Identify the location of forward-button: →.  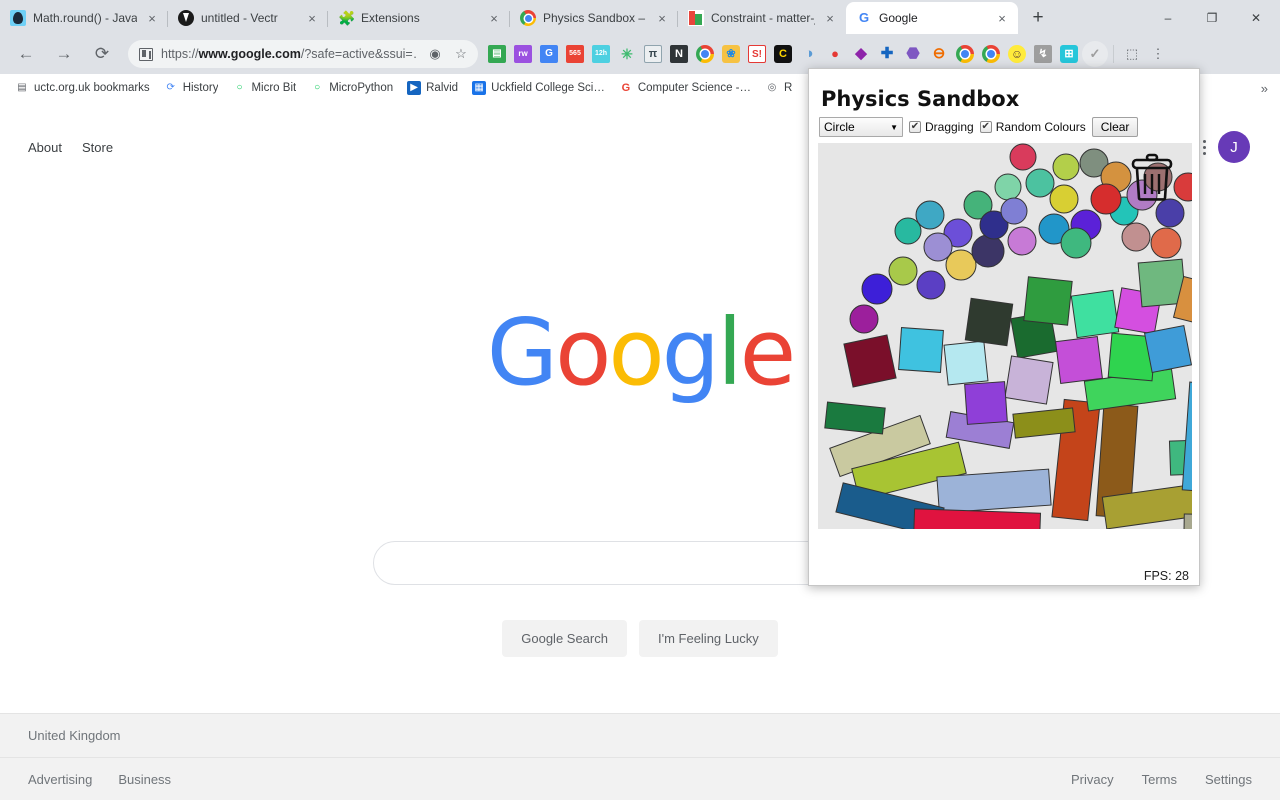
(64, 54).